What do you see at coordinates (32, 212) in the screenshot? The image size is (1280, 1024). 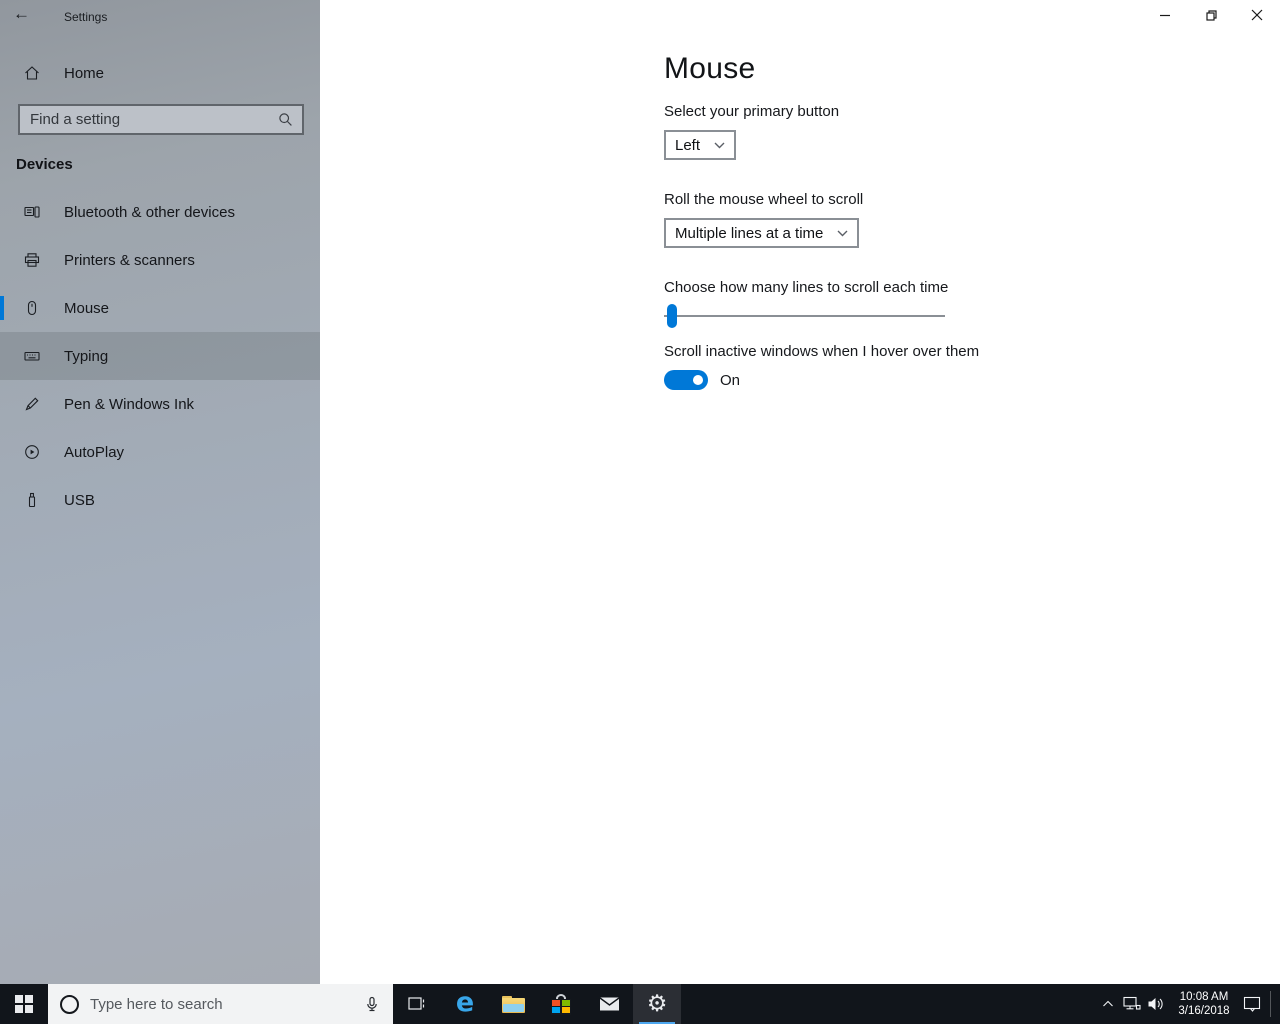 I see `bluetooth-devices-icon` at bounding box center [32, 212].